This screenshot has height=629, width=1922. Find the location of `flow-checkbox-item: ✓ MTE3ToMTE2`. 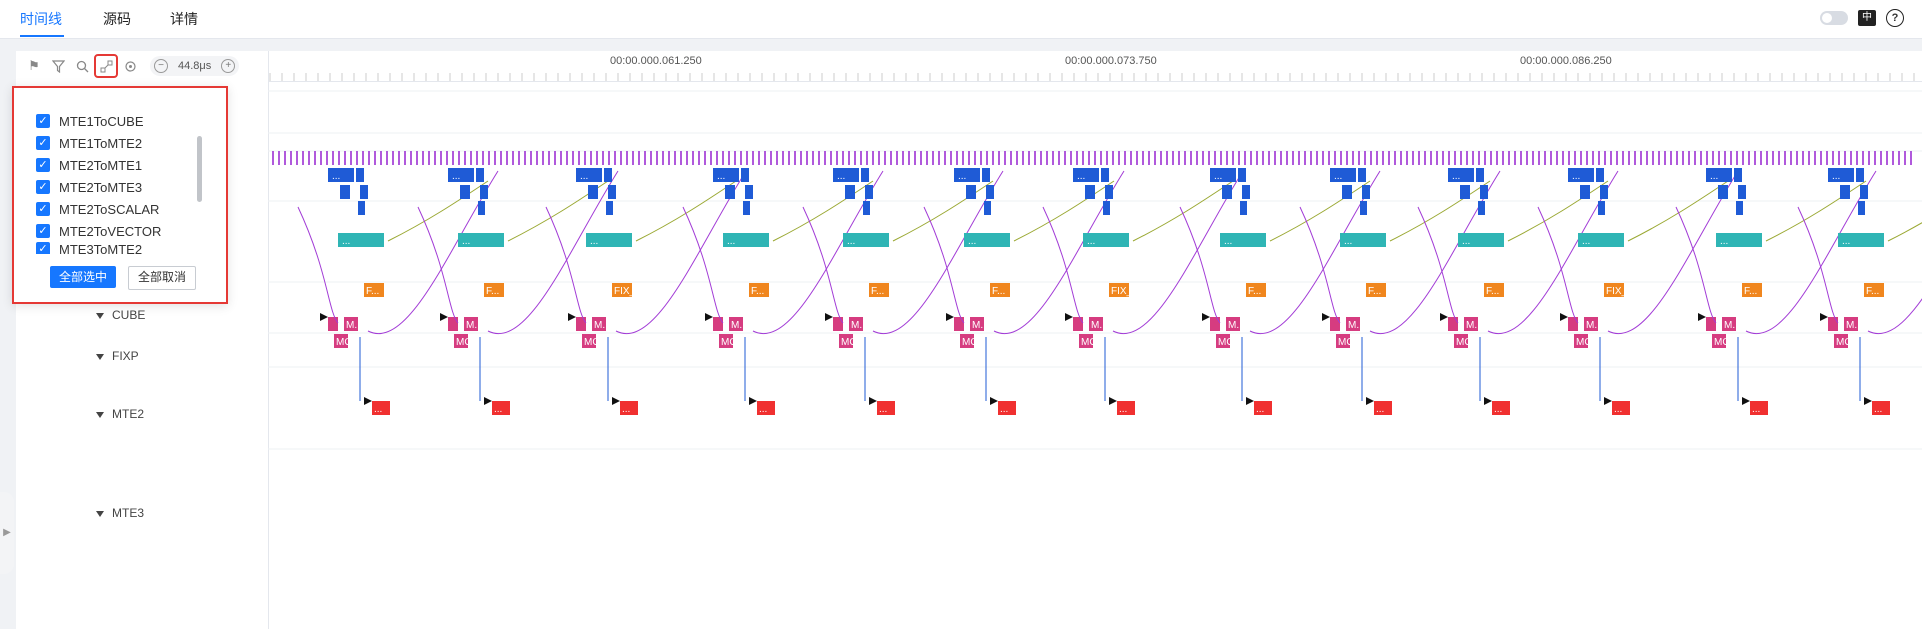

flow-checkbox-item: ✓ MTE3ToMTE2 is located at coordinates (98, 248).